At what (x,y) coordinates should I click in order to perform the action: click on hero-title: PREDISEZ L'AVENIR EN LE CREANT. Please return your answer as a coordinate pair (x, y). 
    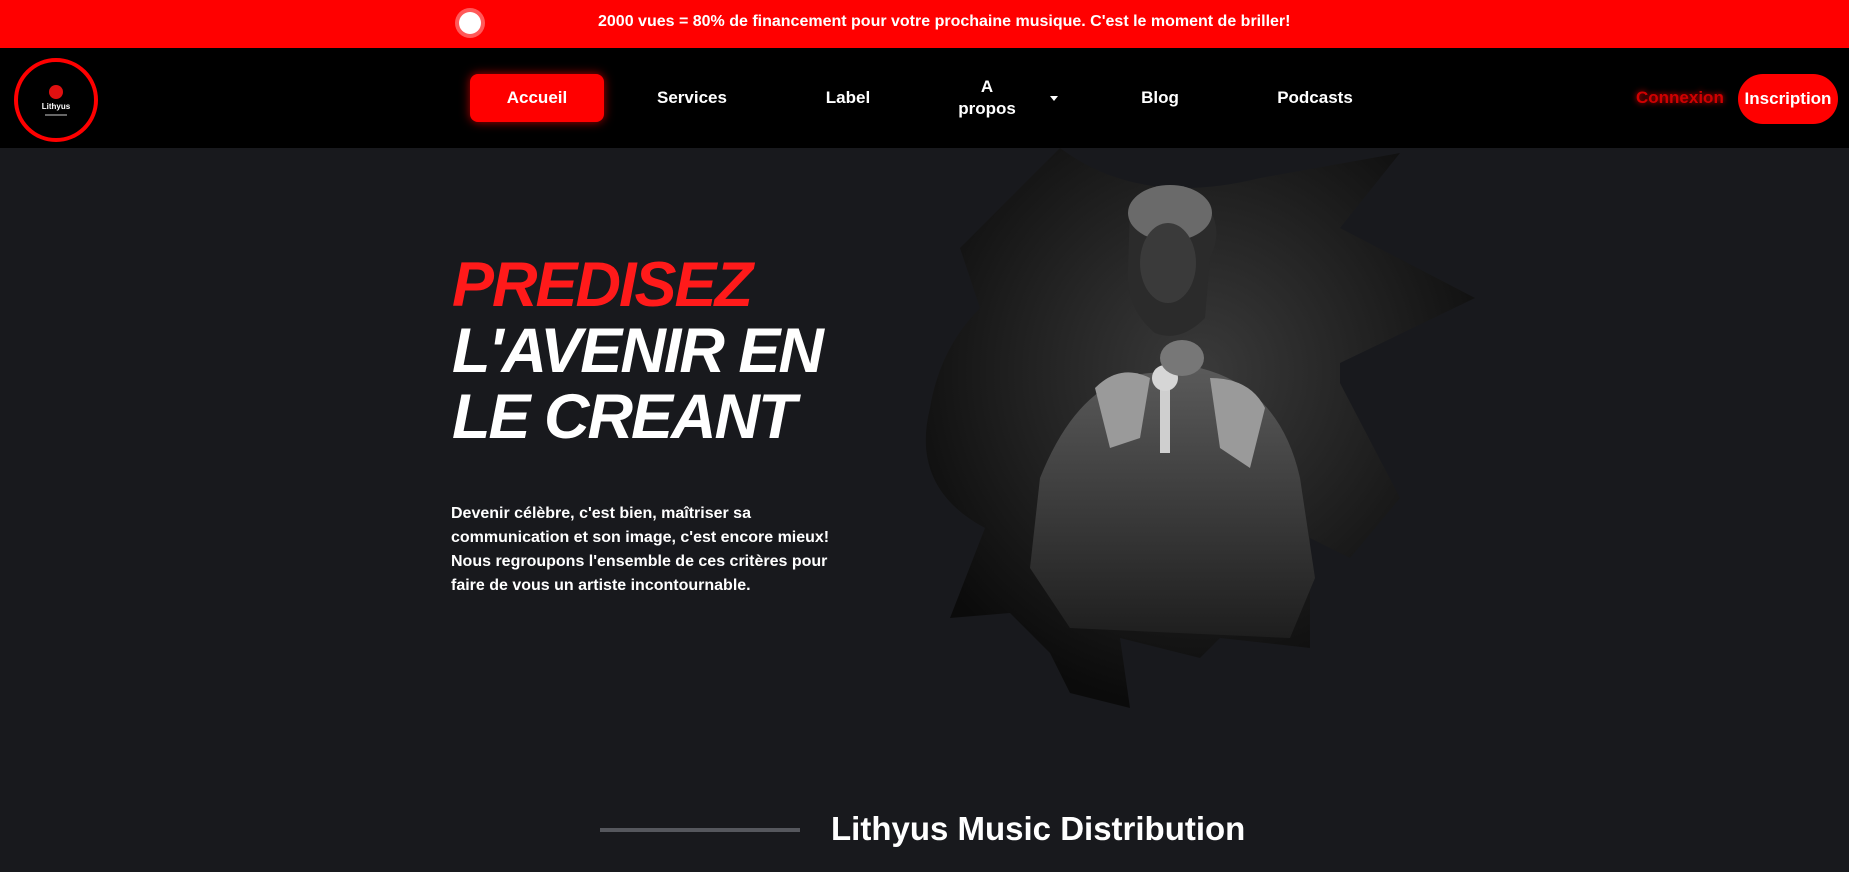
    Looking at the image, I should click on (638, 351).